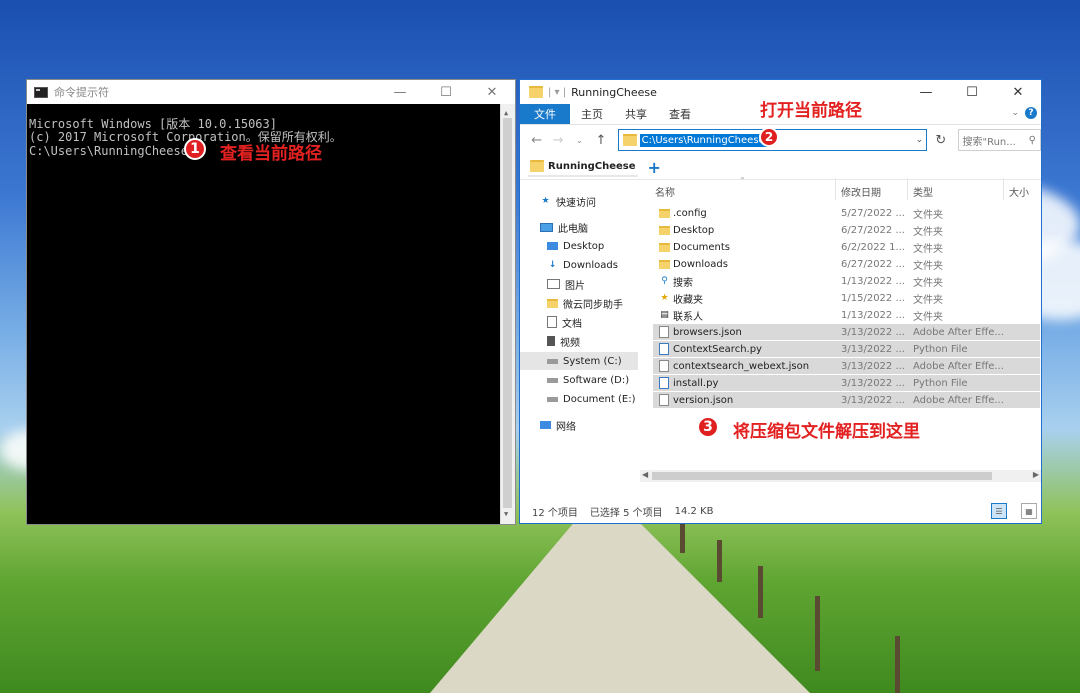 The width and height of the screenshot is (1080, 693). Describe the element at coordinates (564, 322) in the screenshot. I see `nav-item-documents: 文档` at that location.